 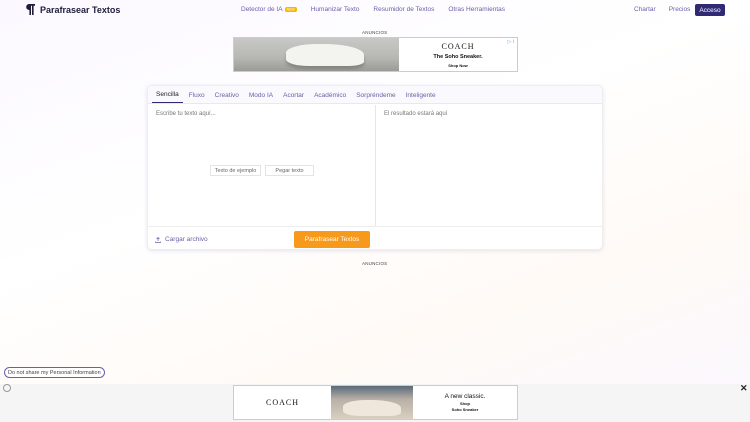 What do you see at coordinates (511, 42) in the screenshot?
I see `adchoices-icon: ▷ i` at bounding box center [511, 42].